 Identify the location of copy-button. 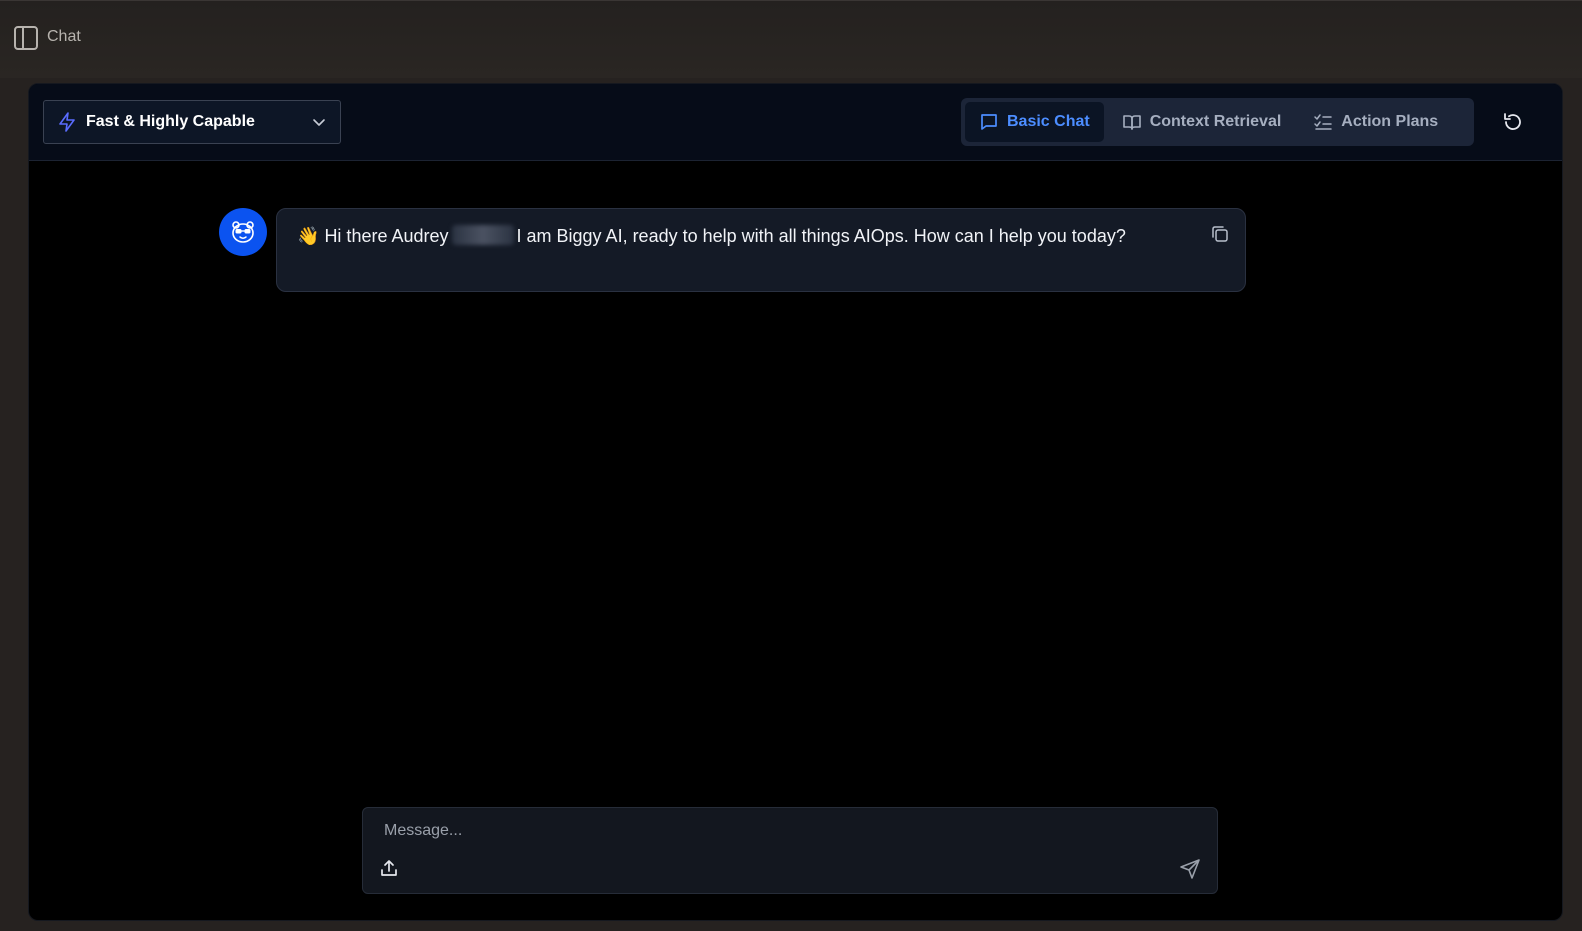
(1220, 234).